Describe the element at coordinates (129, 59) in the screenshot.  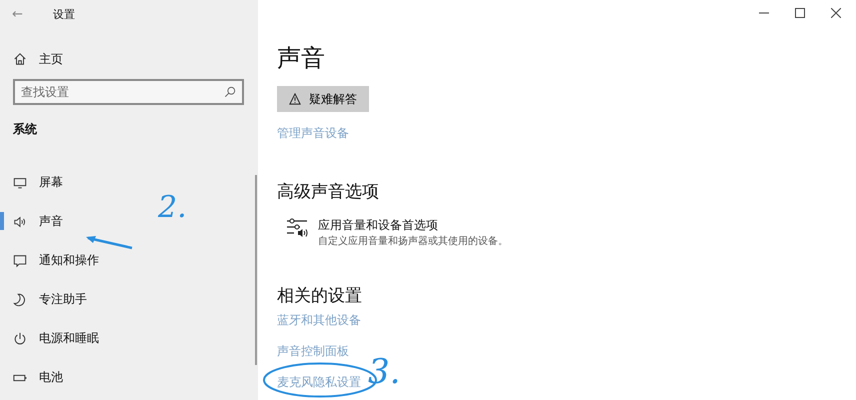
I see `home-item: 主页` at that location.